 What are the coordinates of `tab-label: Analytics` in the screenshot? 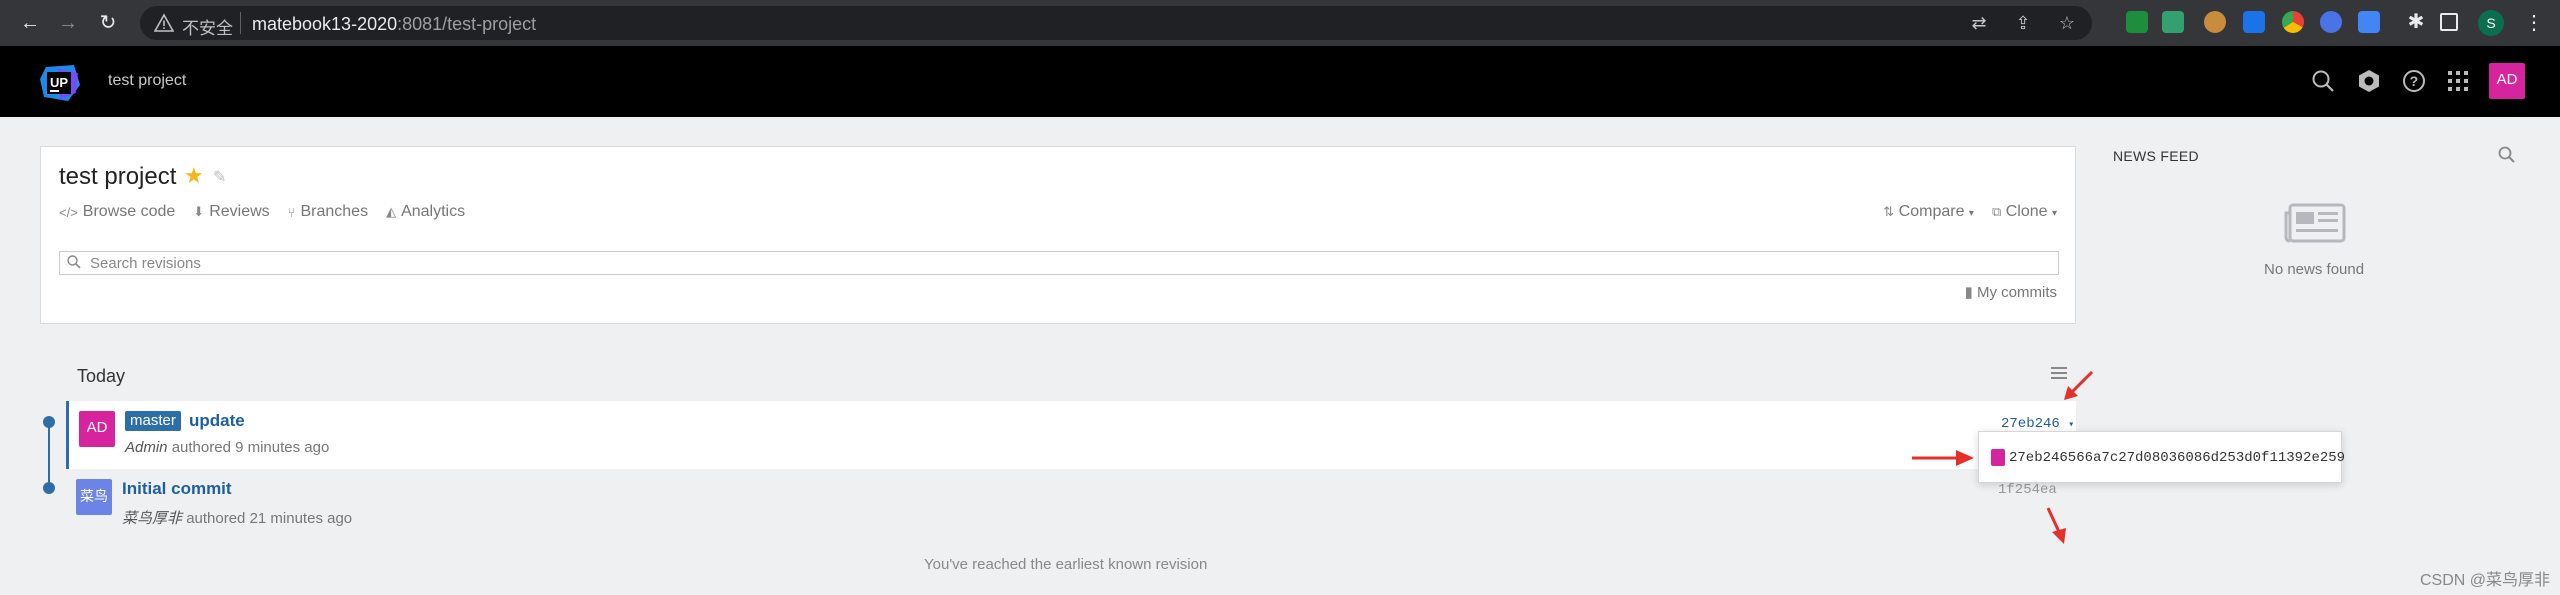 It's located at (433, 211).